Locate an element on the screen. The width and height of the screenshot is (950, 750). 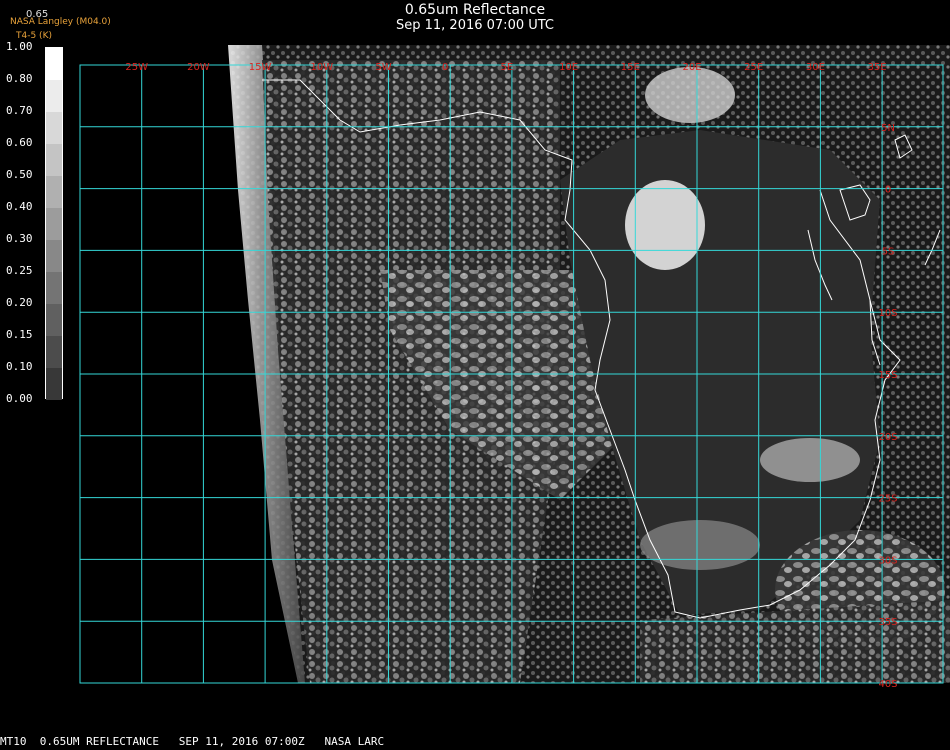
latitude-label: 20S is located at coordinates (887, 437).